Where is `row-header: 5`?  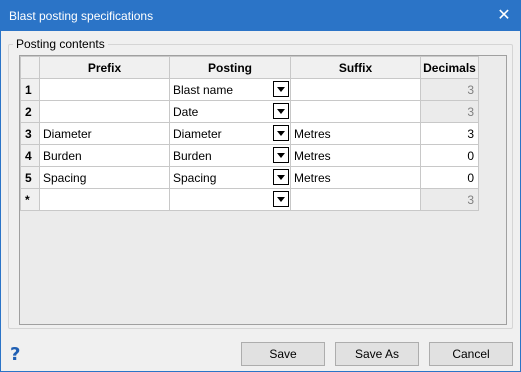
row-header: 5 is located at coordinates (30, 177).